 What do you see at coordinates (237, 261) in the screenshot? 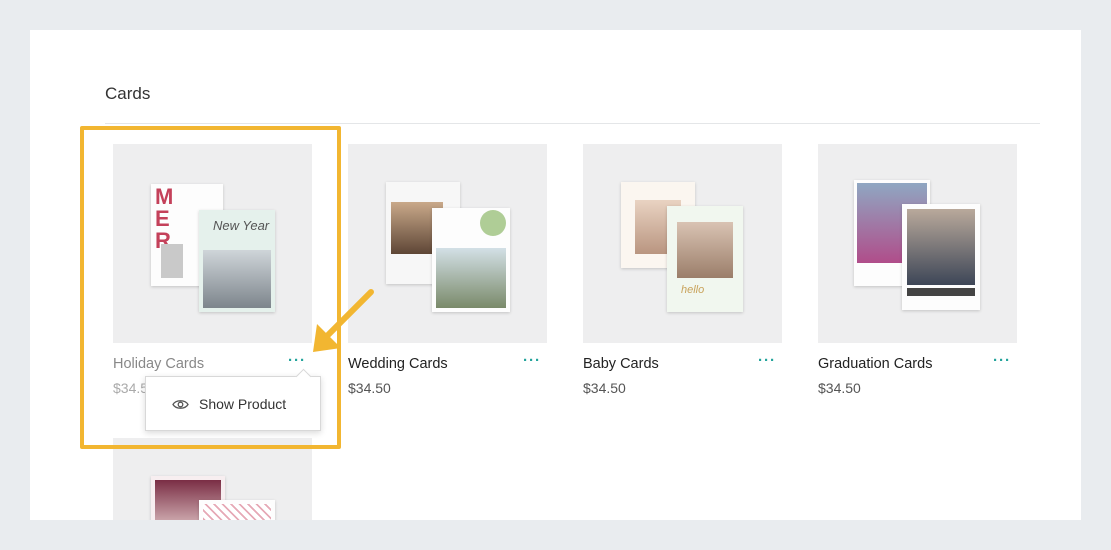
I see `card-art-front: New Year` at bounding box center [237, 261].